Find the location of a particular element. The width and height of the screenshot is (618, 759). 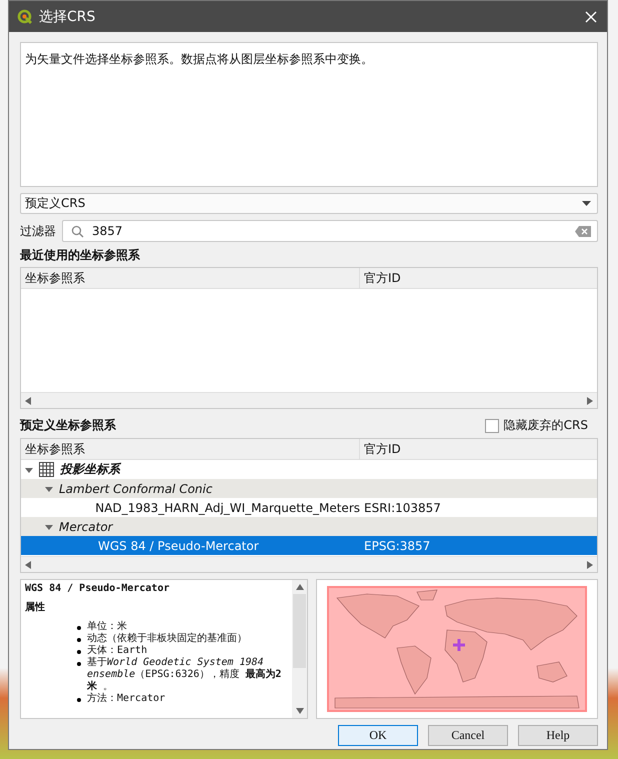

description-text: 为矢量文件选择坐标参照系。数据点将从图层坐标参照系中变换。 is located at coordinates (199, 59).